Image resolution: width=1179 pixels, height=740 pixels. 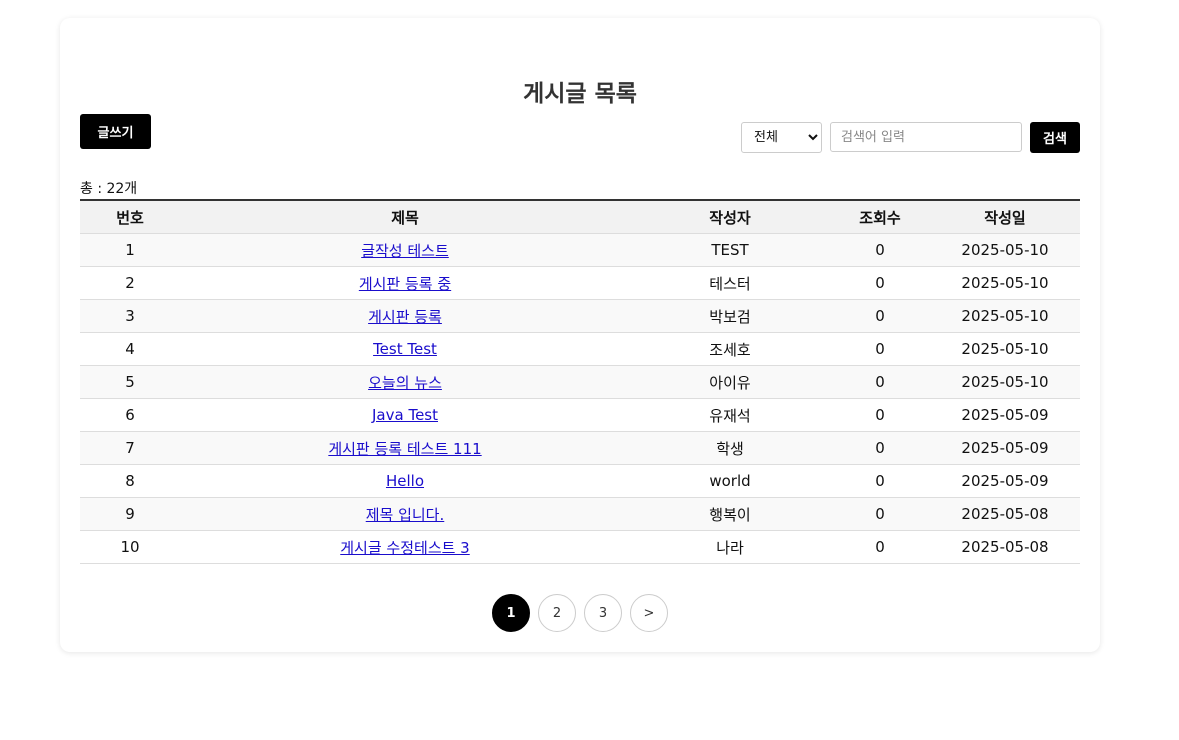 I want to click on table-row: 3 게시판 등록 박보검 0 2025-05-10, so click(x=580, y=316).